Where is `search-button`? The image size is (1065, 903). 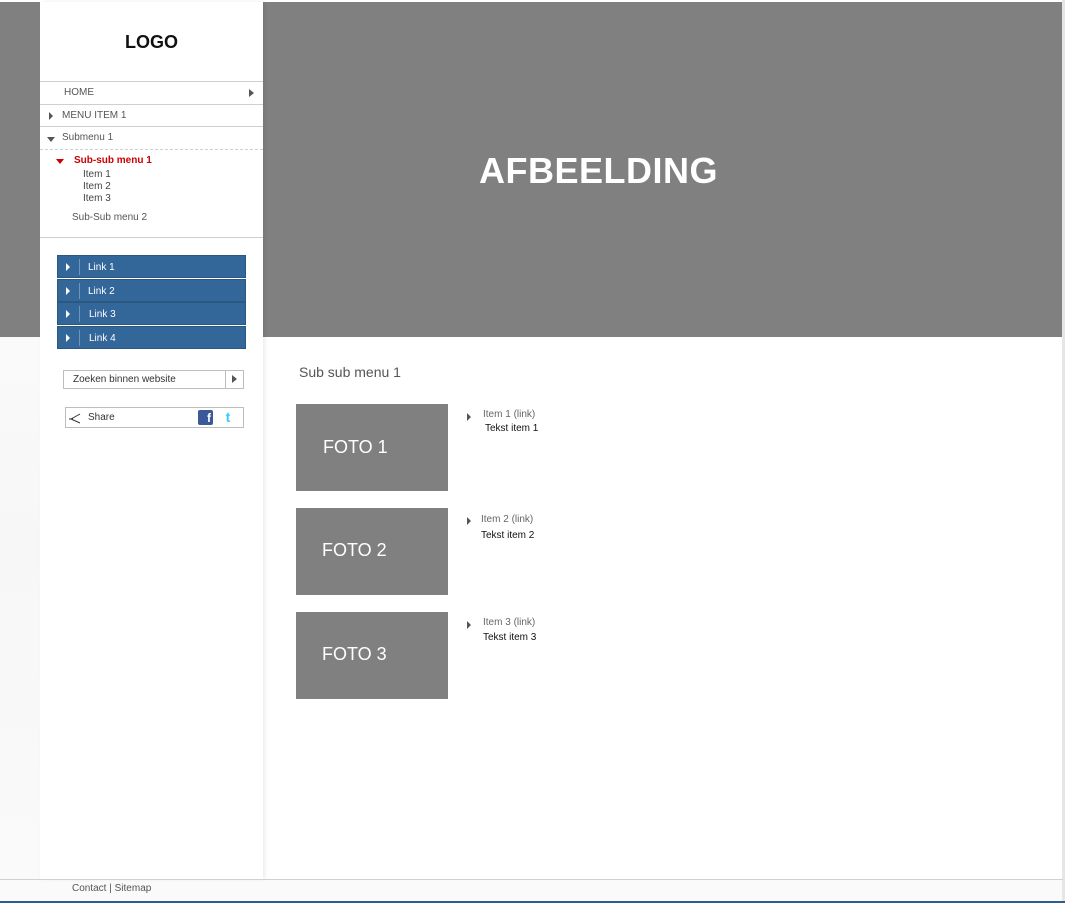 search-button is located at coordinates (234, 379).